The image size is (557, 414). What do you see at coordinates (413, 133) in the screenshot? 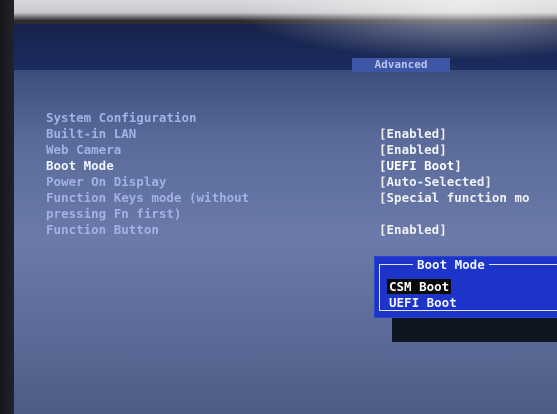
I see `setting-value-built-in-lan: [Enabled]` at bounding box center [413, 133].